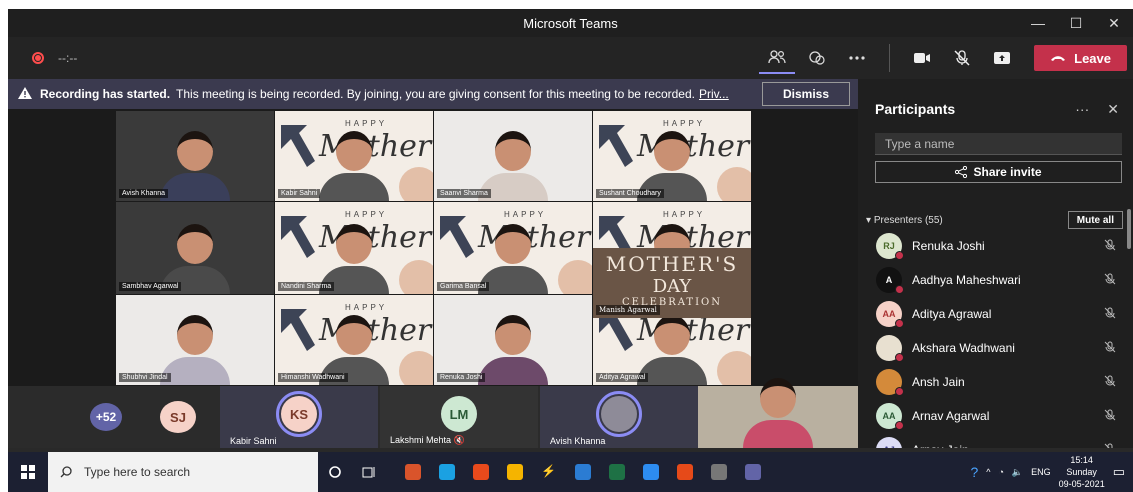 The height and width of the screenshot is (492, 1133). Describe the element at coordinates (1076, 23) in the screenshot. I see `maximize-button: ☐` at that location.